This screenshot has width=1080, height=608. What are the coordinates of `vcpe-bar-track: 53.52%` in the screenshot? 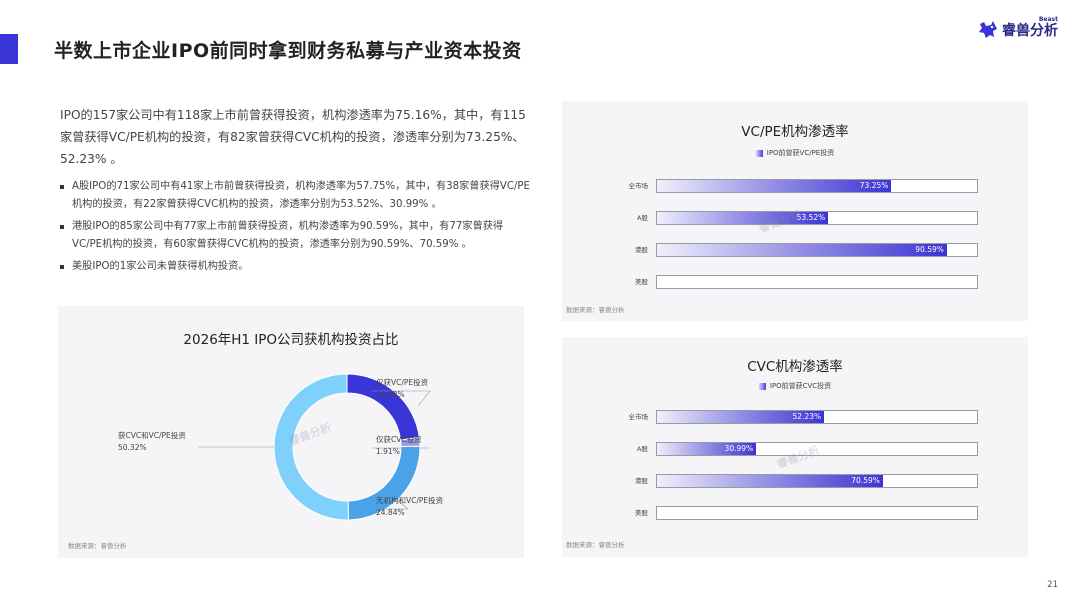 It's located at (817, 218).